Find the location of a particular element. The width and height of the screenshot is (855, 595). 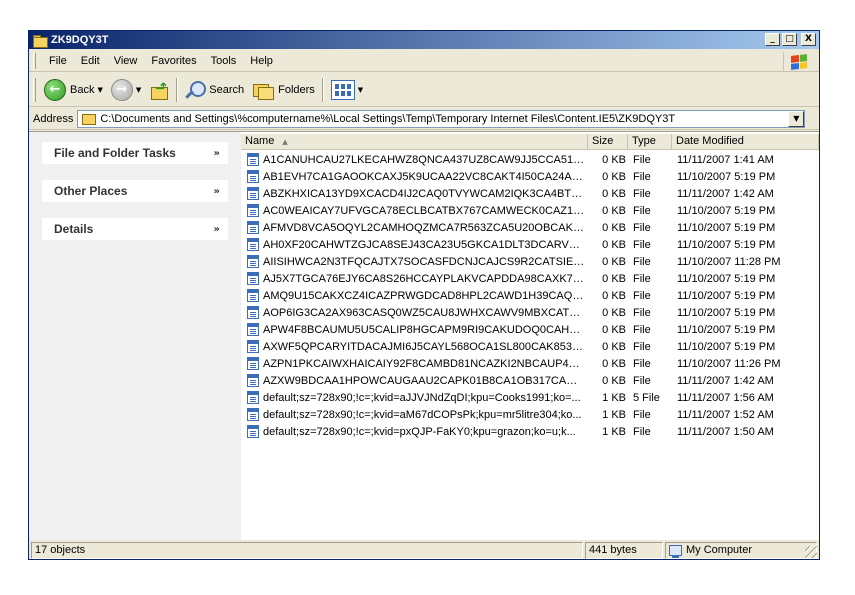

search-label: Search is located at coordinates (227, 89).